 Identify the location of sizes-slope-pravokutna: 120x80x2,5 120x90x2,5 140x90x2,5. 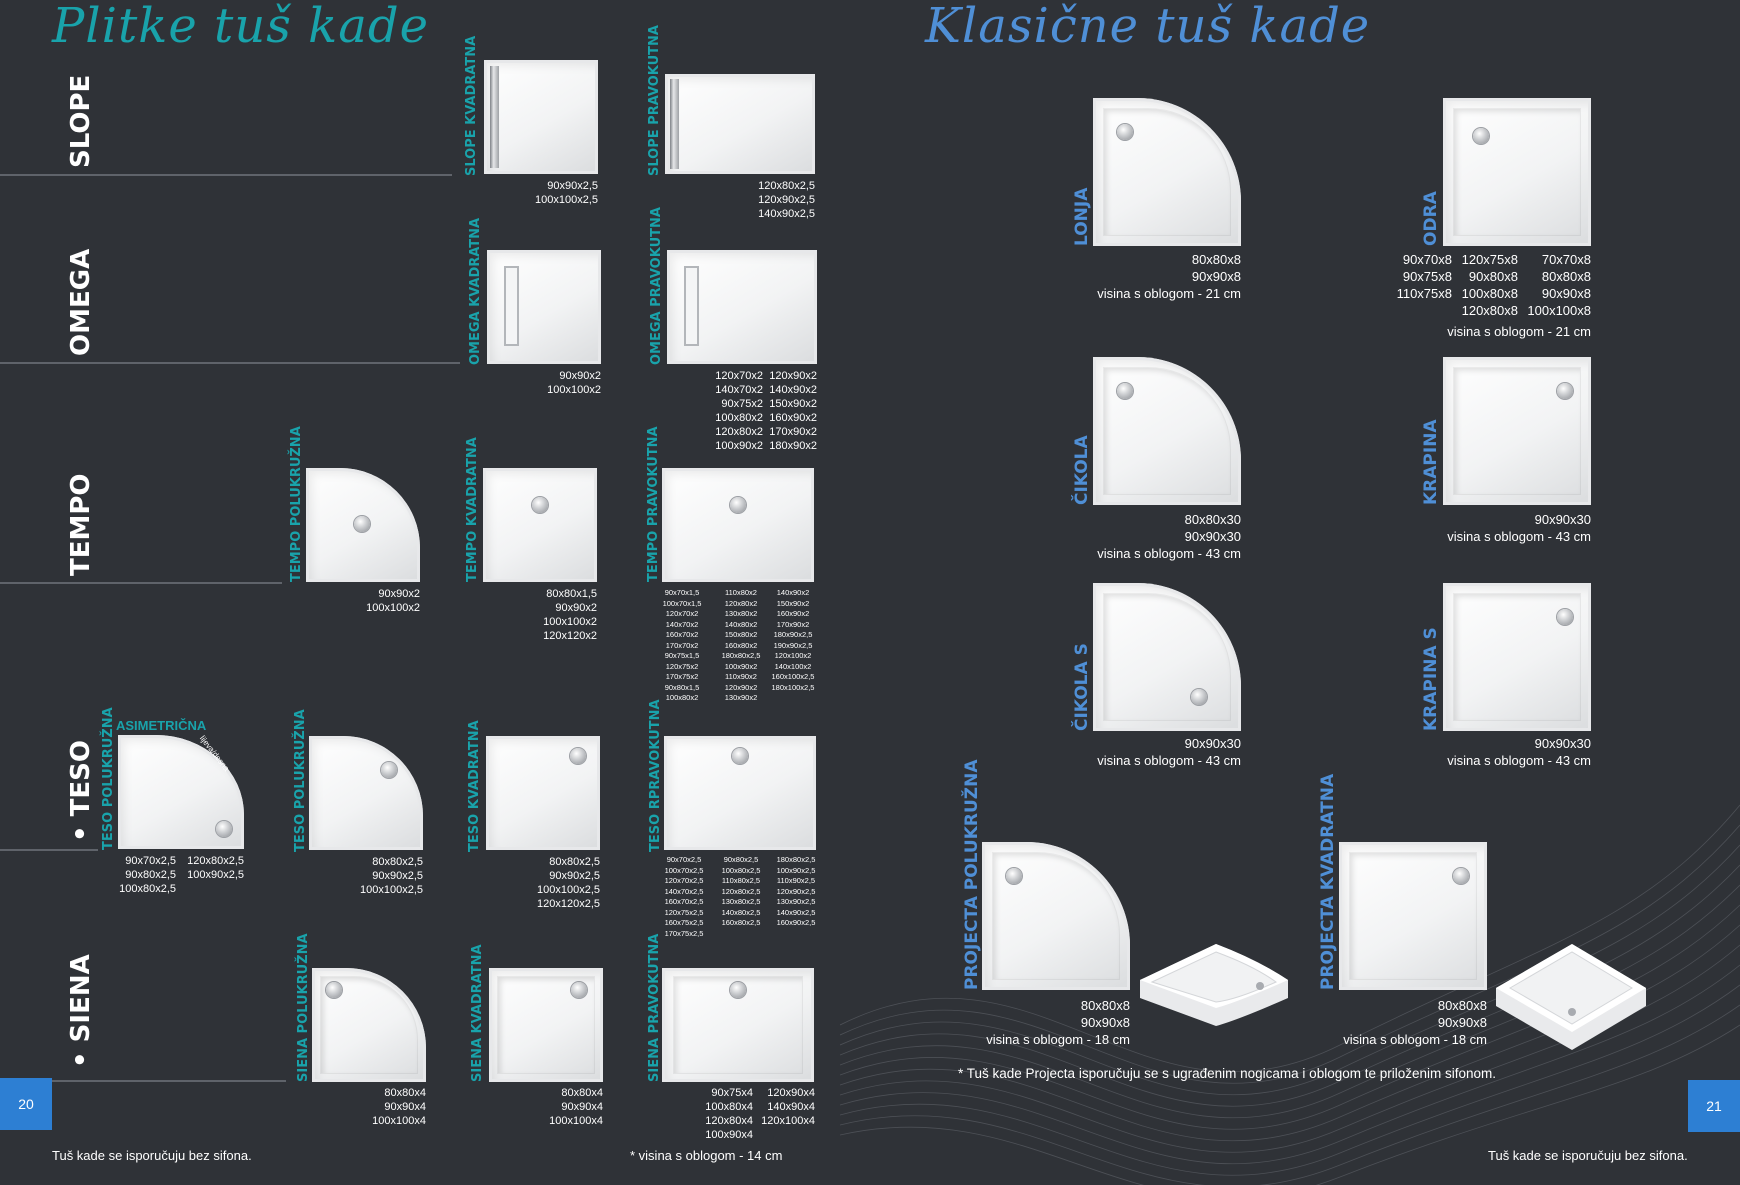
(786, 200).